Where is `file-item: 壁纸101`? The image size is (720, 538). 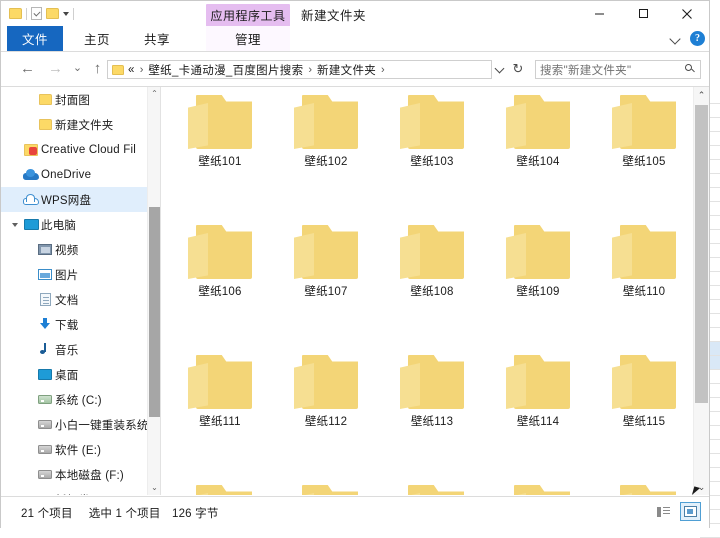
file-item: 壁纸101 is located at coordinates (220, 142).